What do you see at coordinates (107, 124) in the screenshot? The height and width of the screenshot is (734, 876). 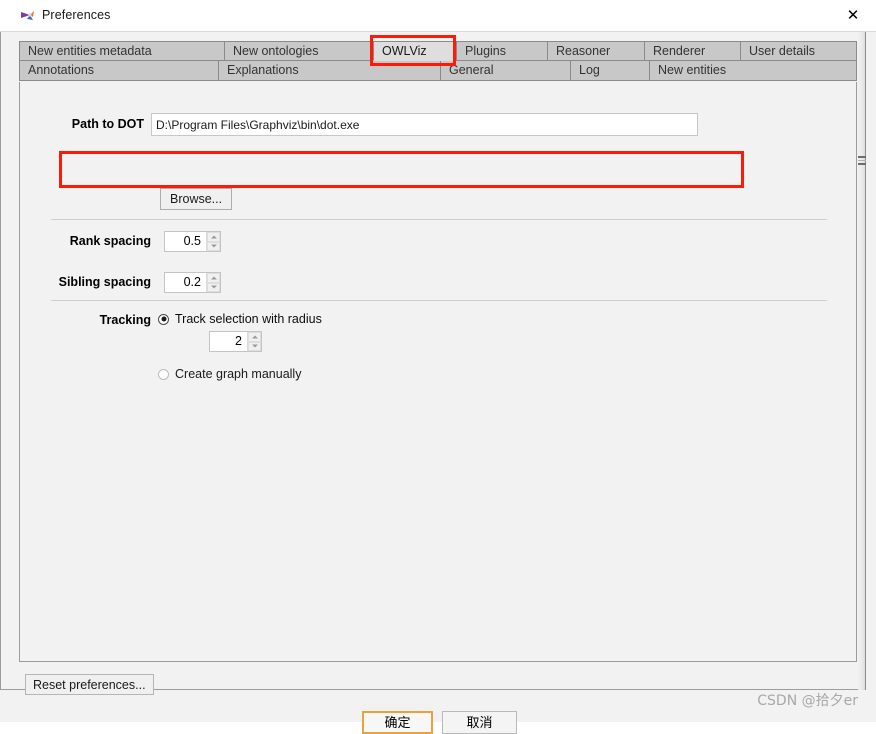 I see `path-to-dot-label: Path to DOT` at bounding box center [107, 124].